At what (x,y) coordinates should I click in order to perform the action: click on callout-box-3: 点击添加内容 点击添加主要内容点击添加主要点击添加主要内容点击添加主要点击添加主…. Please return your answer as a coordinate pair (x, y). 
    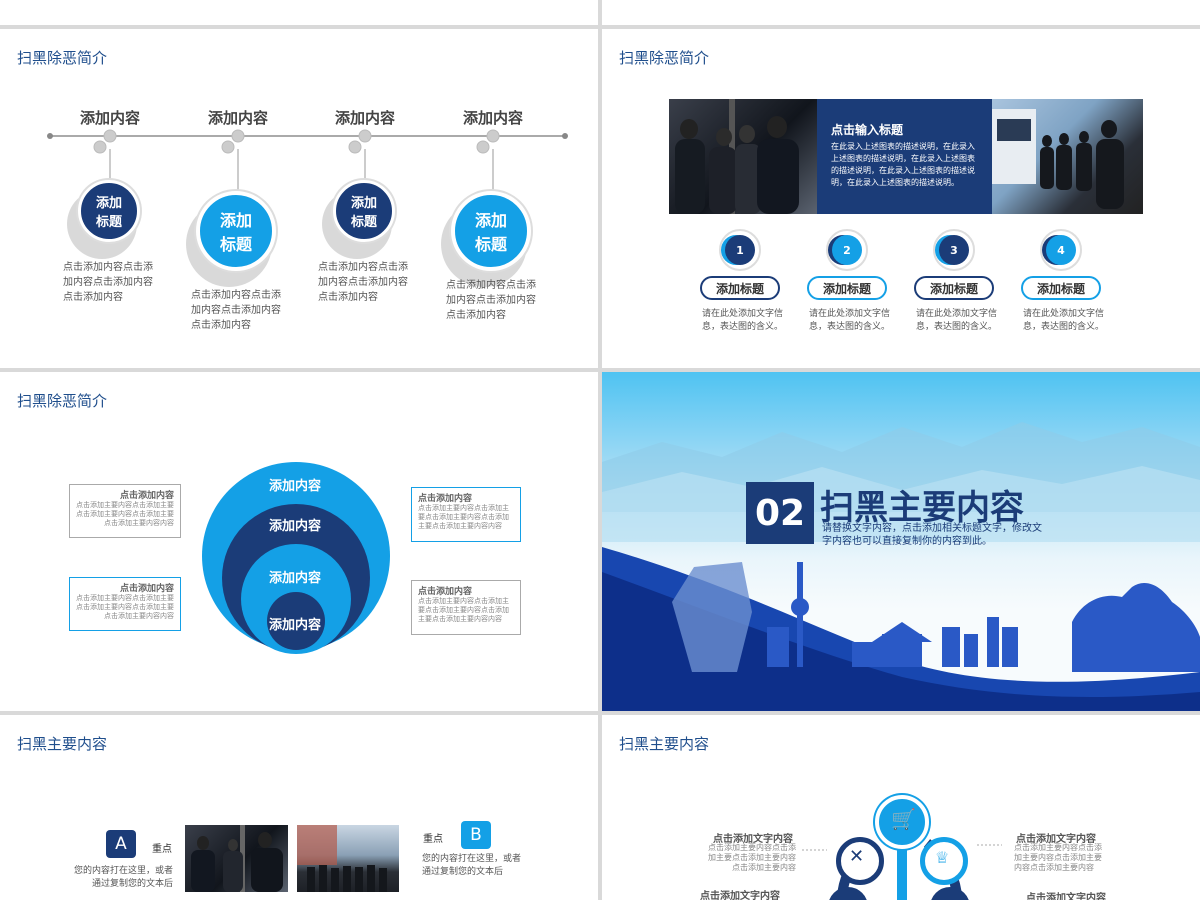
    Looking at the image, I should click on (466, 514).